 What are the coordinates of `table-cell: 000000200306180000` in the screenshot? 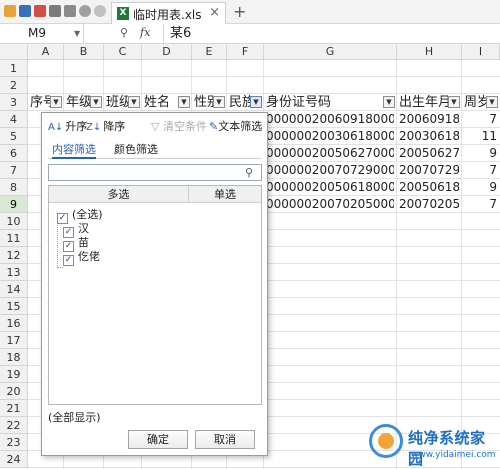 It's located at (330, 136).